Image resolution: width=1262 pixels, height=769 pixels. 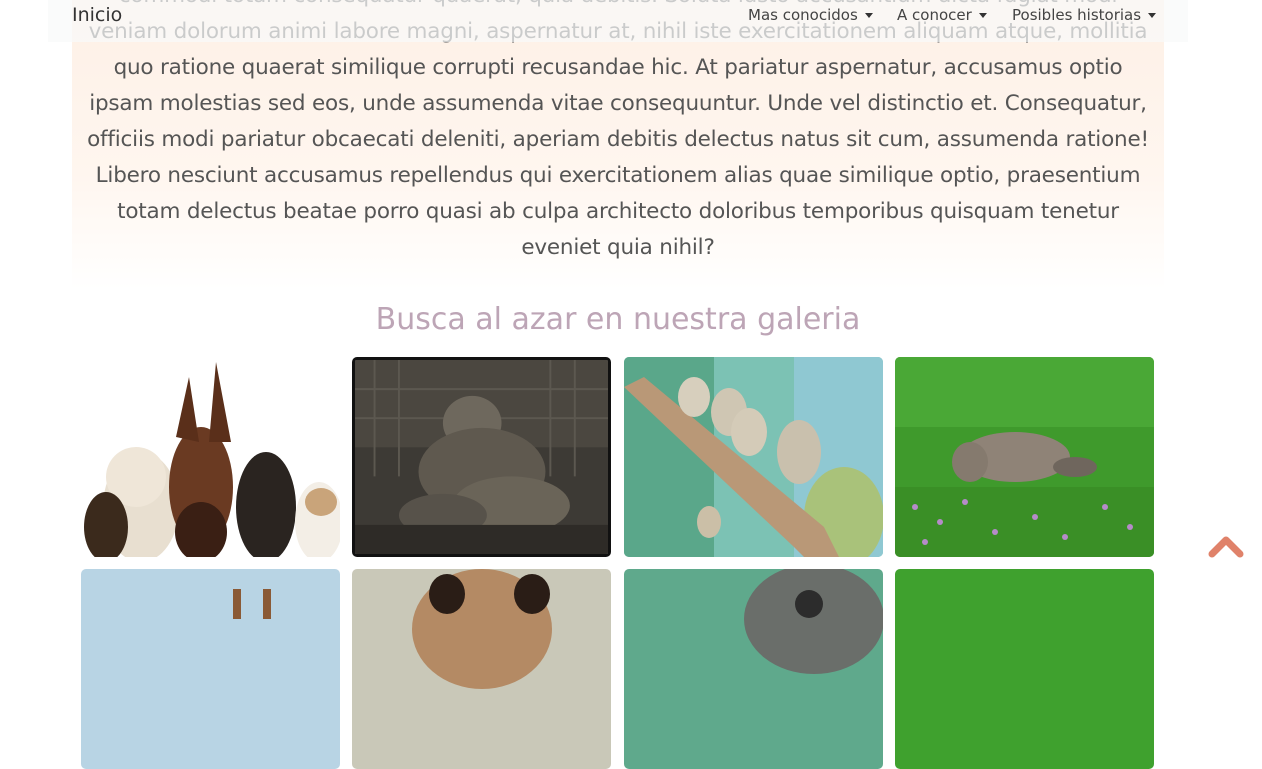 I want to click on elephant-in-grass-photo, so click(x=1024, y=457).